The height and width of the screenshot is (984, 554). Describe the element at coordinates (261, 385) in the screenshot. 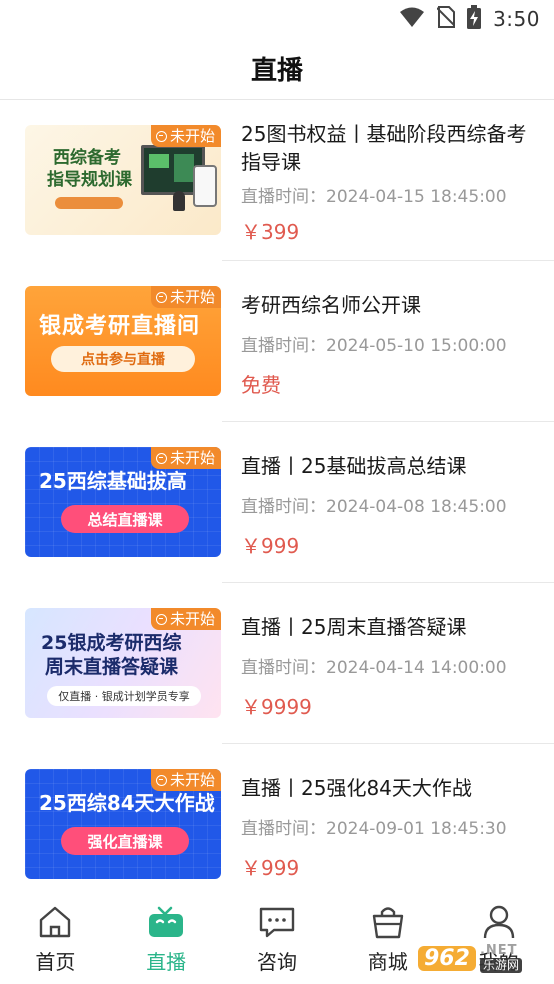

I see `course-price: 免费` at that location.